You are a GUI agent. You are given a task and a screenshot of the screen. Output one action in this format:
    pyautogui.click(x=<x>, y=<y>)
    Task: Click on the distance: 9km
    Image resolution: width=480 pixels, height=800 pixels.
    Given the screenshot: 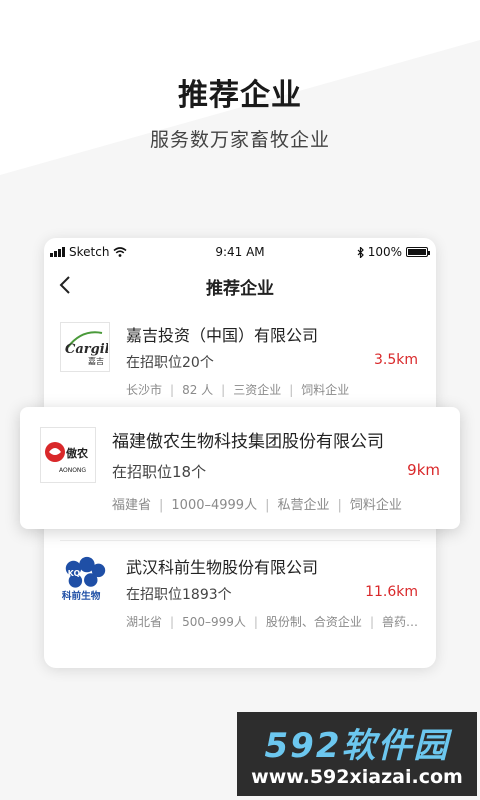 What is the action you would take?
    pyautogui.click(x=423, y=470)
    